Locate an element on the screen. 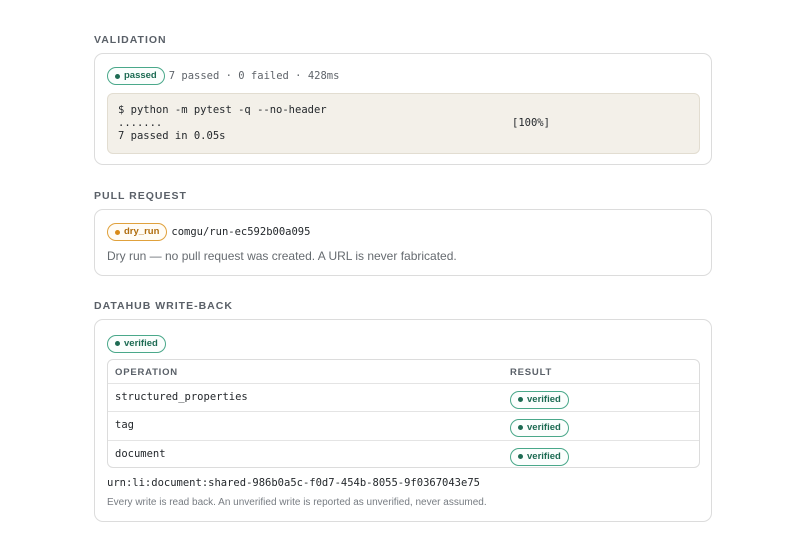 This screenshot has height=537, width=806. operation-cell: document is located at coordinates (140, 454).